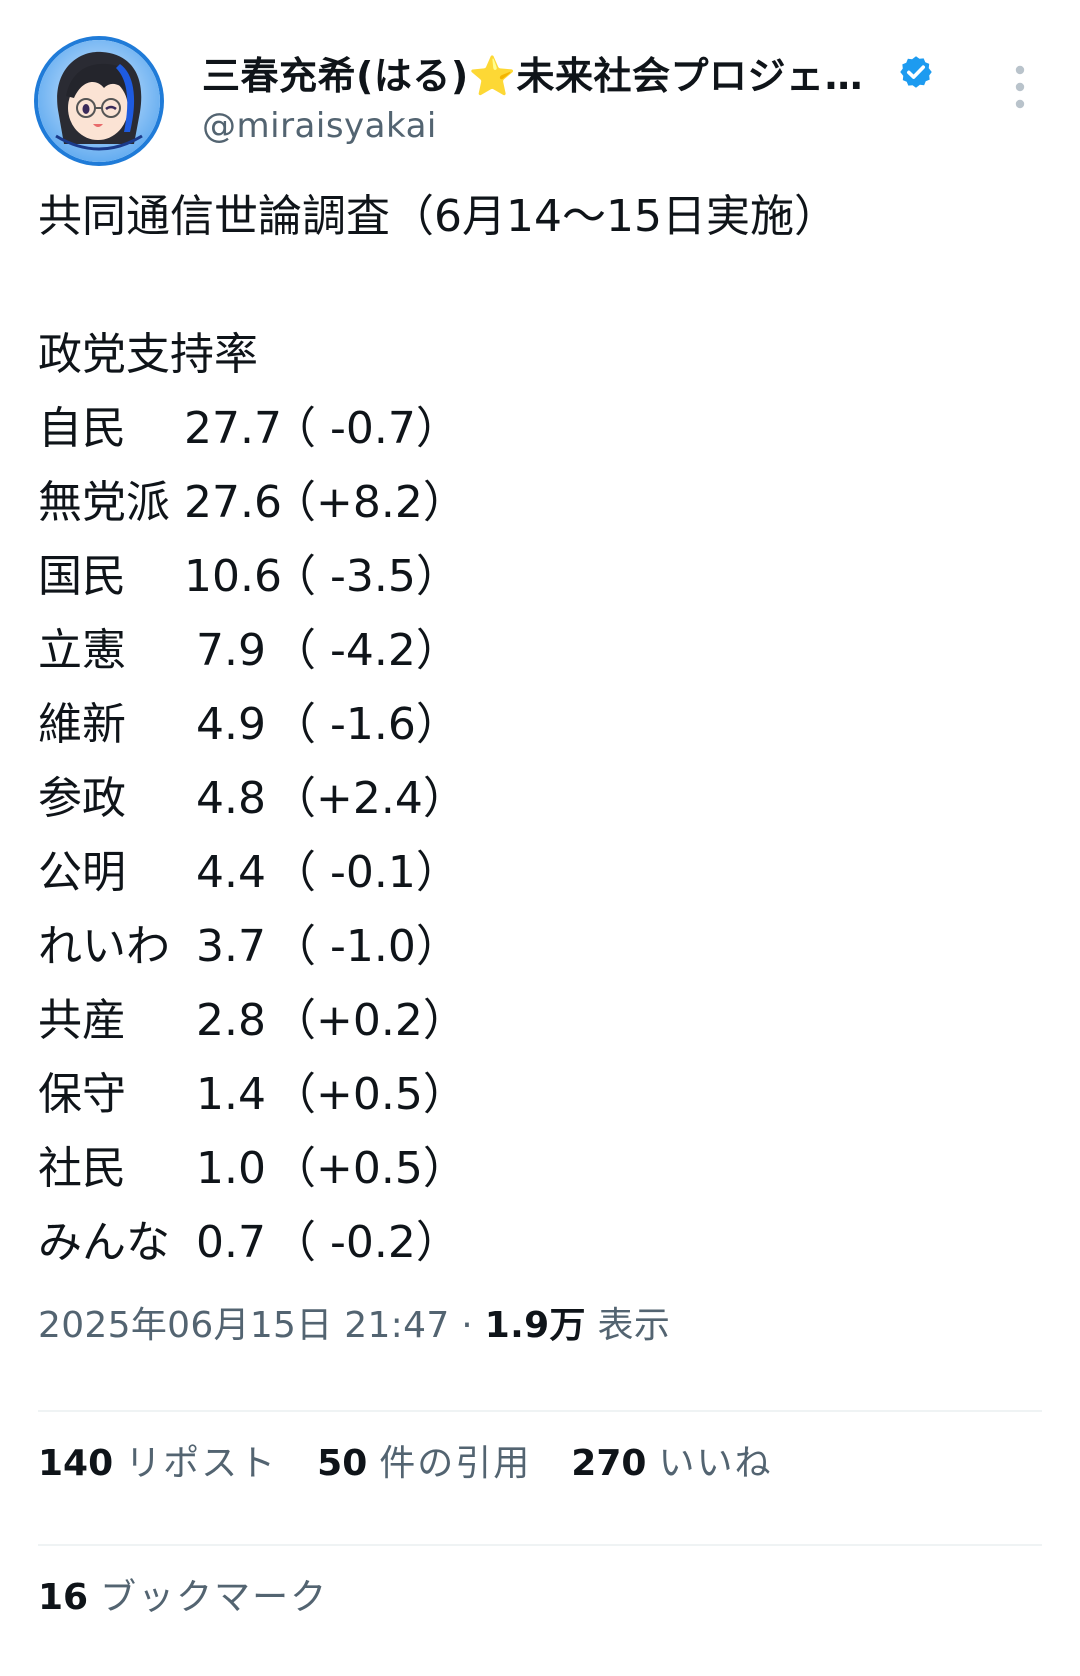  Describe the element at coordinates (366, 724) in the screenshot. I see `support-change: （ -1.6）` at that location.